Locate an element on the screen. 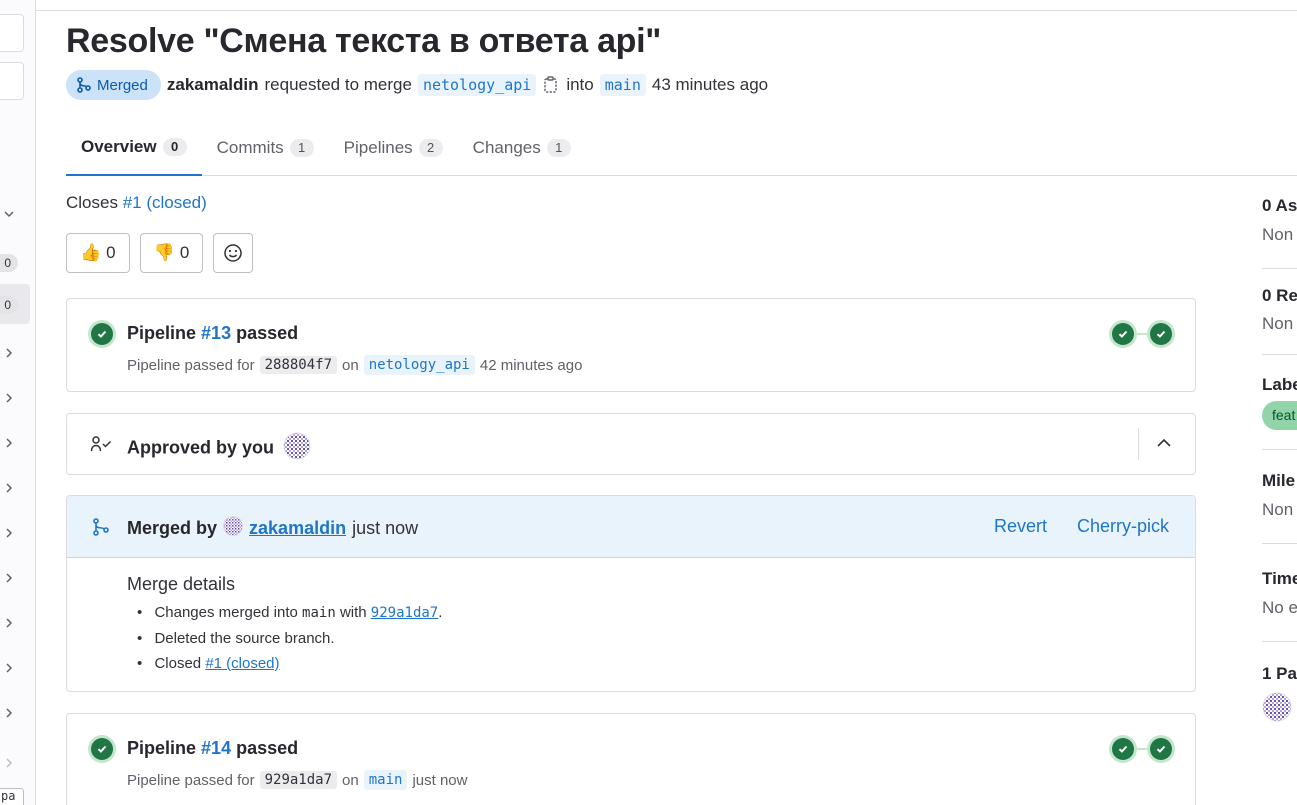  status-badge: Merged is located at coordinates (113, 85).